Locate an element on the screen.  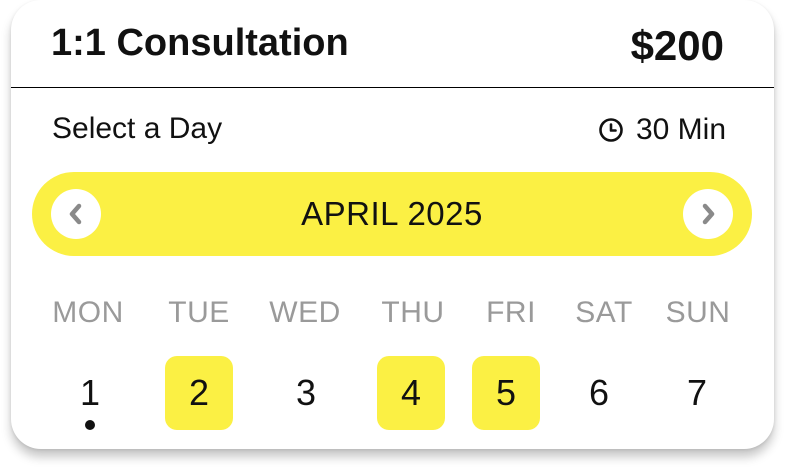
day-number: 6 is located at coordinates (599, 392).